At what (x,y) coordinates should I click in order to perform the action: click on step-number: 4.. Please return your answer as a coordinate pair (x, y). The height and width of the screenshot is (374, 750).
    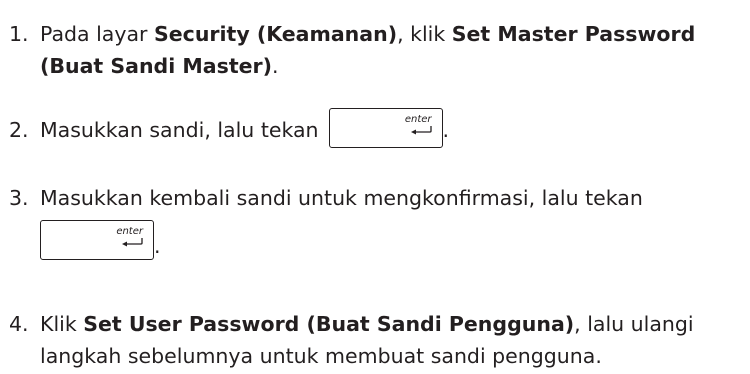
    Looking at the image, I should click on (19, 324).